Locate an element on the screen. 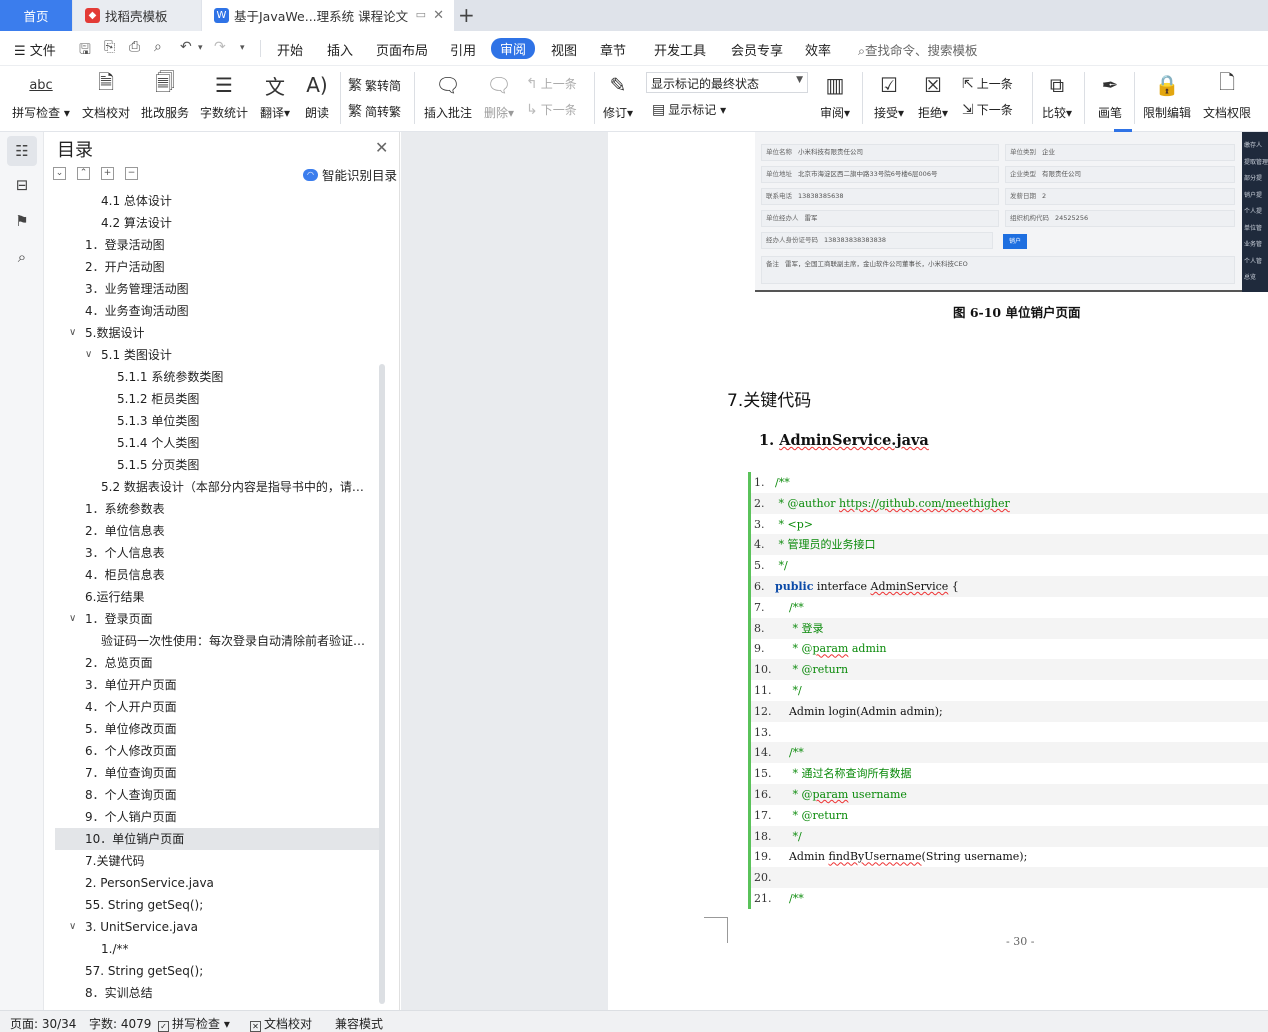 This screenshot has height=1032, width=1268. undo-dropdown-icon: ▾ is located at coordinates (200, 48).